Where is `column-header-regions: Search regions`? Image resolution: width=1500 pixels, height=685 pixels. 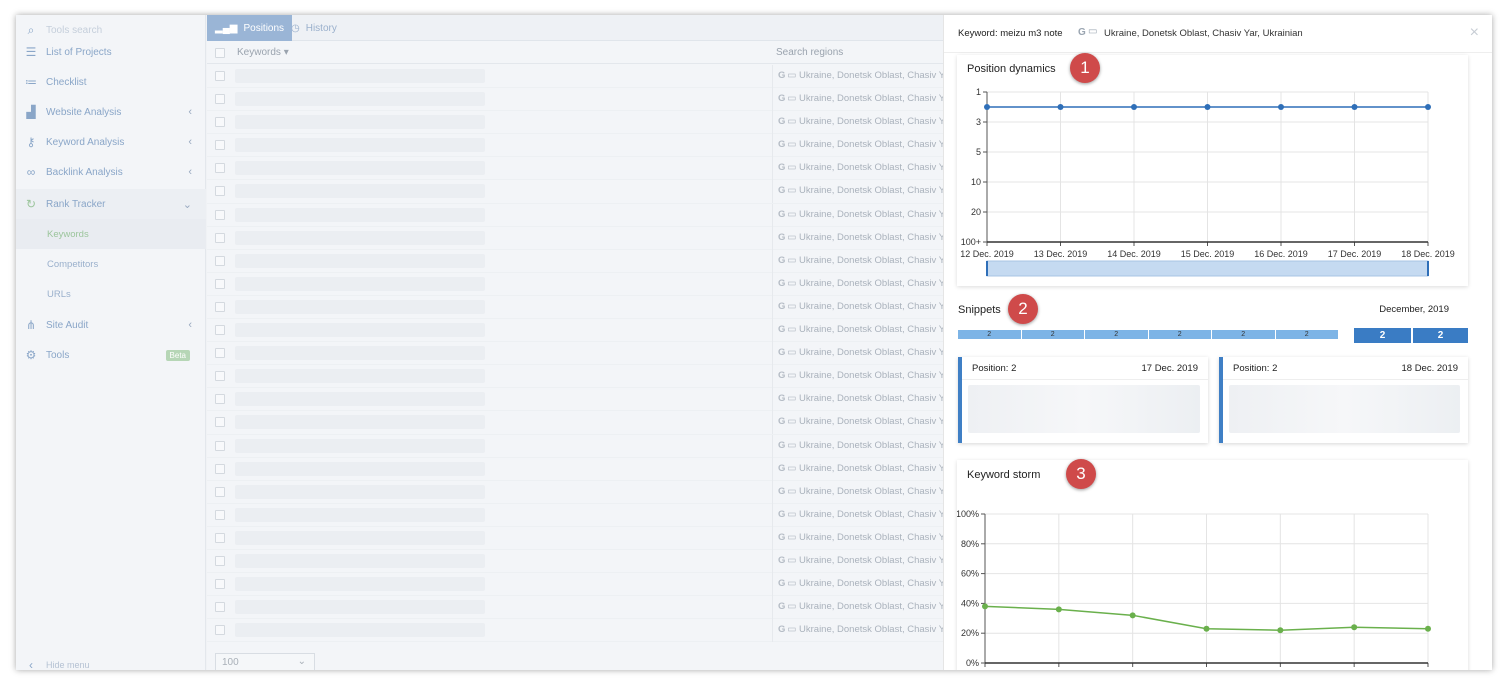 column-header-regions: Search regions is located at coordinates (809, 52).